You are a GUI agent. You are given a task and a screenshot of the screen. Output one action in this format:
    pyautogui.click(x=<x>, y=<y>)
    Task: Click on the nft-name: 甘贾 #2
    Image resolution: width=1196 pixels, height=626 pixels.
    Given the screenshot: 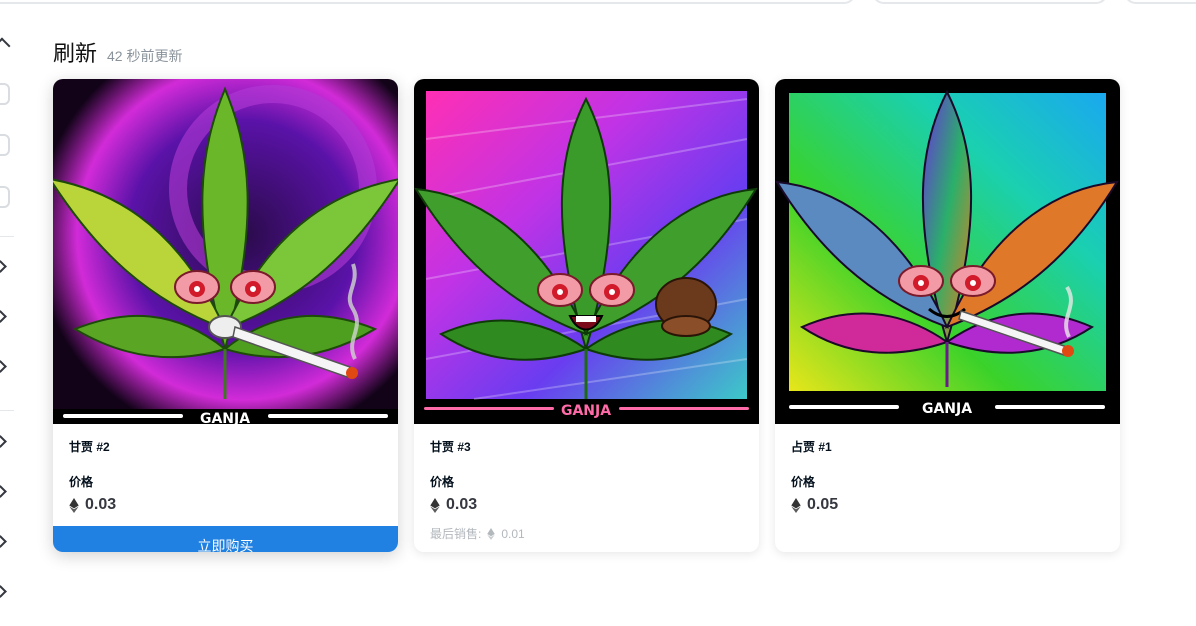 What is the action you would take?
    pyautogui.click(x=89, y=447)
    